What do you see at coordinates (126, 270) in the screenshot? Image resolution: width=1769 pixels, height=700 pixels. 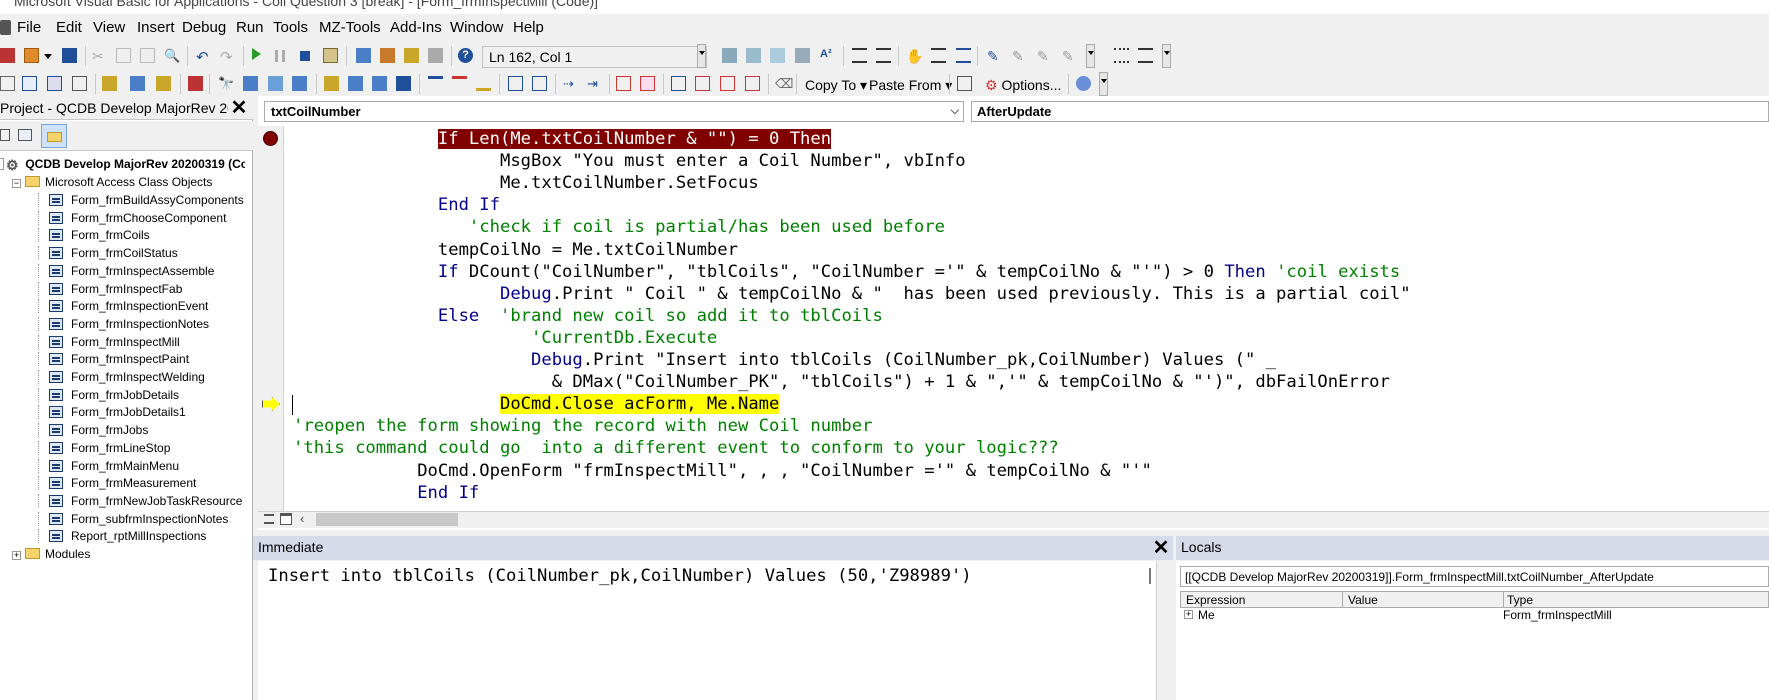 I see `project-tree-item: Form_frmInspectAssemble` at bounding box center [126, 270].